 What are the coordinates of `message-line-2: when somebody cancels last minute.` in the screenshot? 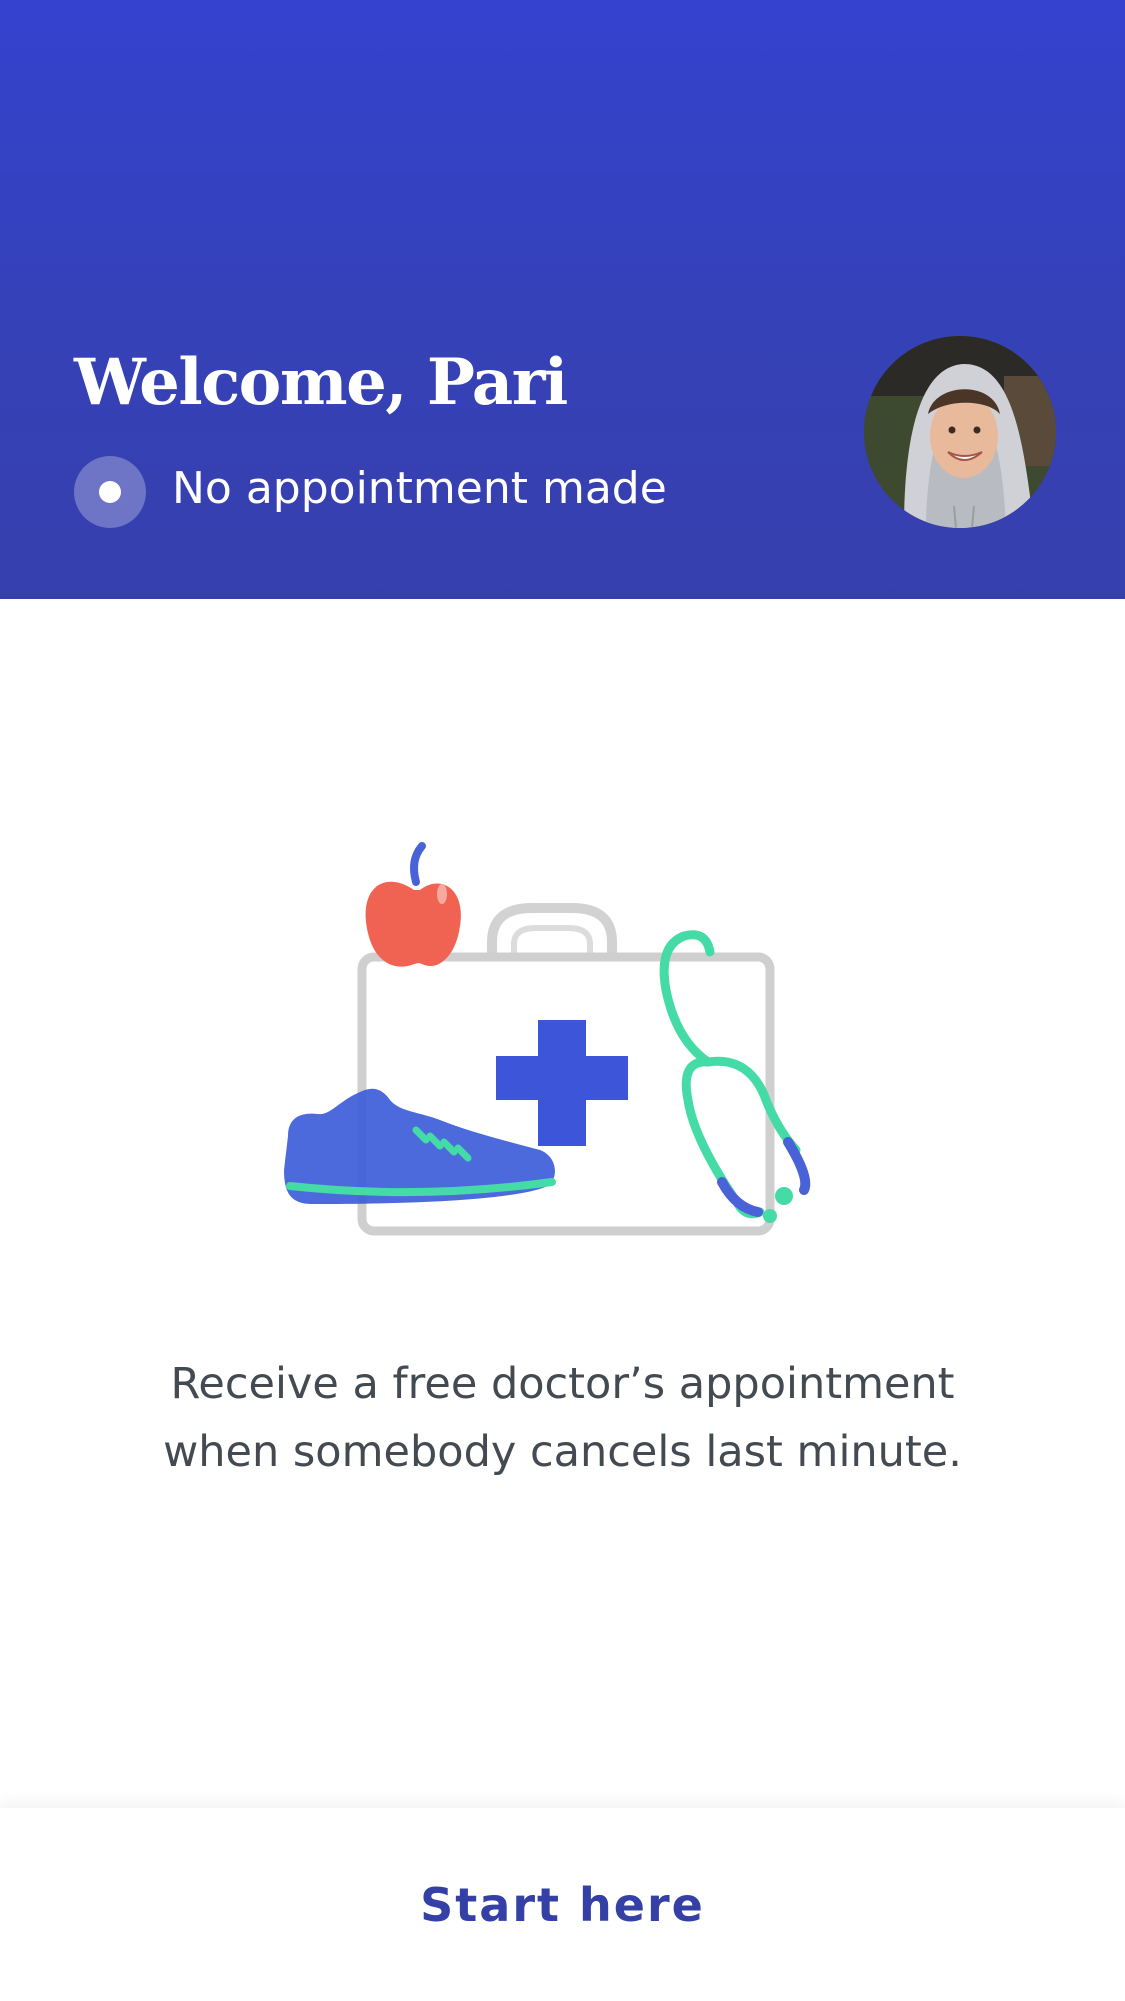 It's located at (562, 1452).